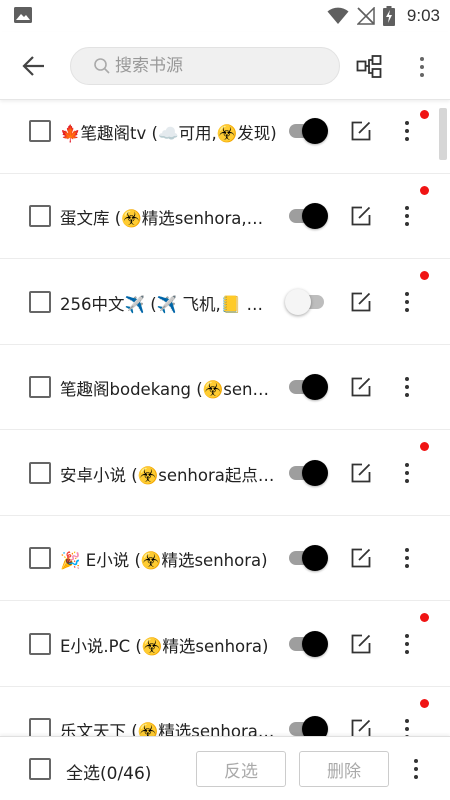 This screenshot has height=800, width=450. Describe the element at coordinates (388, 16) in the screenshot. I see `battery-charging-icon` at that location.